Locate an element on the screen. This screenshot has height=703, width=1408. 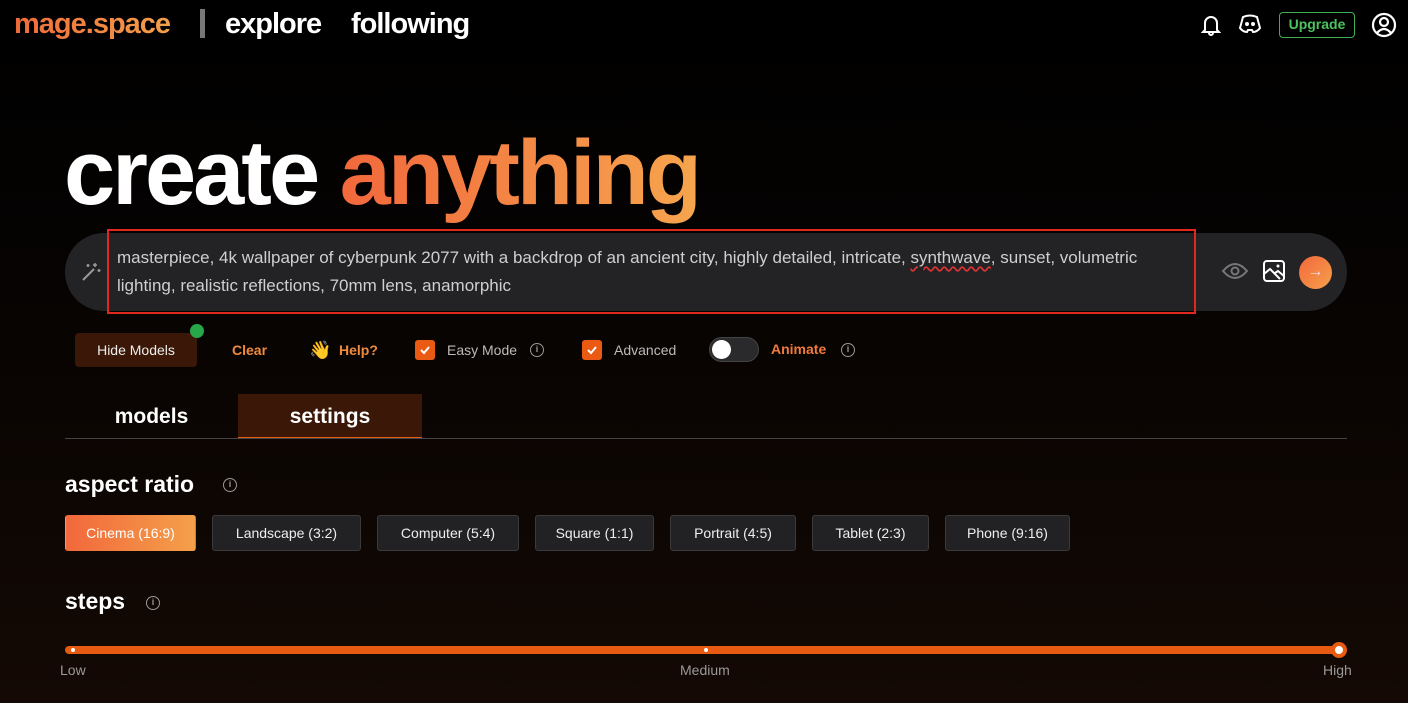
header: mage.space explore following Upgrade is located at coordinates (704, 25).